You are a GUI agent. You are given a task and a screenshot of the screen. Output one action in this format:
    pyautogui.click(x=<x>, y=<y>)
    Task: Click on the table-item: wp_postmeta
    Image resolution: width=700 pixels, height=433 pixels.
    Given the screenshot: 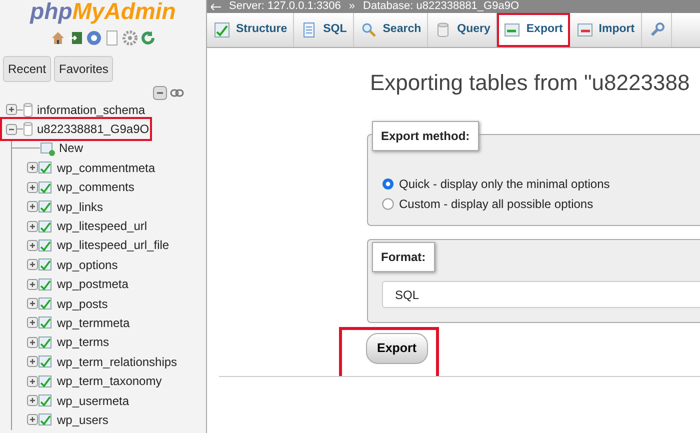 What is the action you would take?
    pyautogui.click(x=92, y=284)
    